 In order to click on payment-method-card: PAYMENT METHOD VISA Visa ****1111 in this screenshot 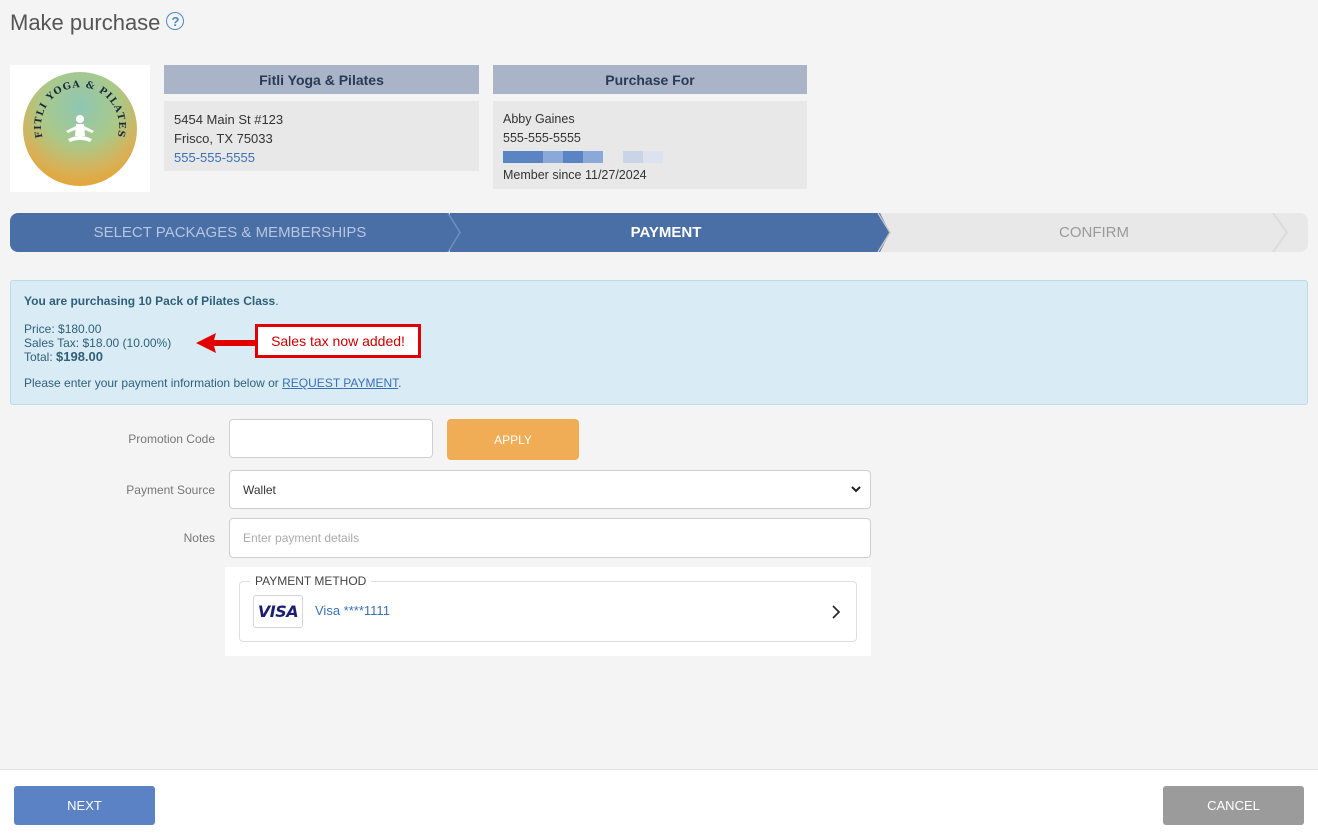, I will do `click(548, 608)`.